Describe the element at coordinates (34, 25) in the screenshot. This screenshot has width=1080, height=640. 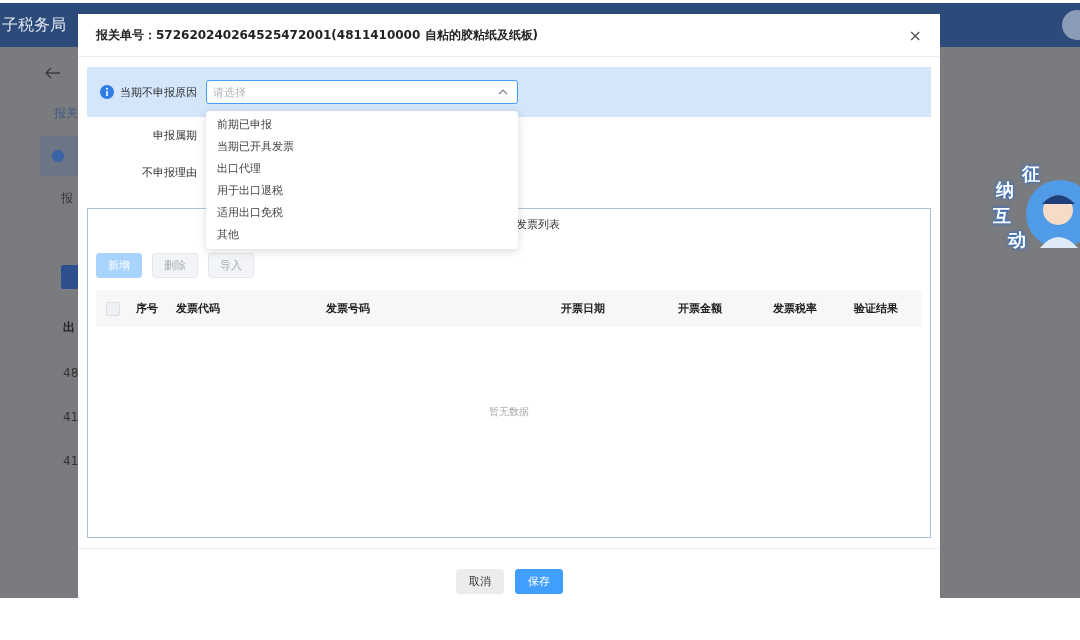
I see `site-title: 子税务局` at that location.